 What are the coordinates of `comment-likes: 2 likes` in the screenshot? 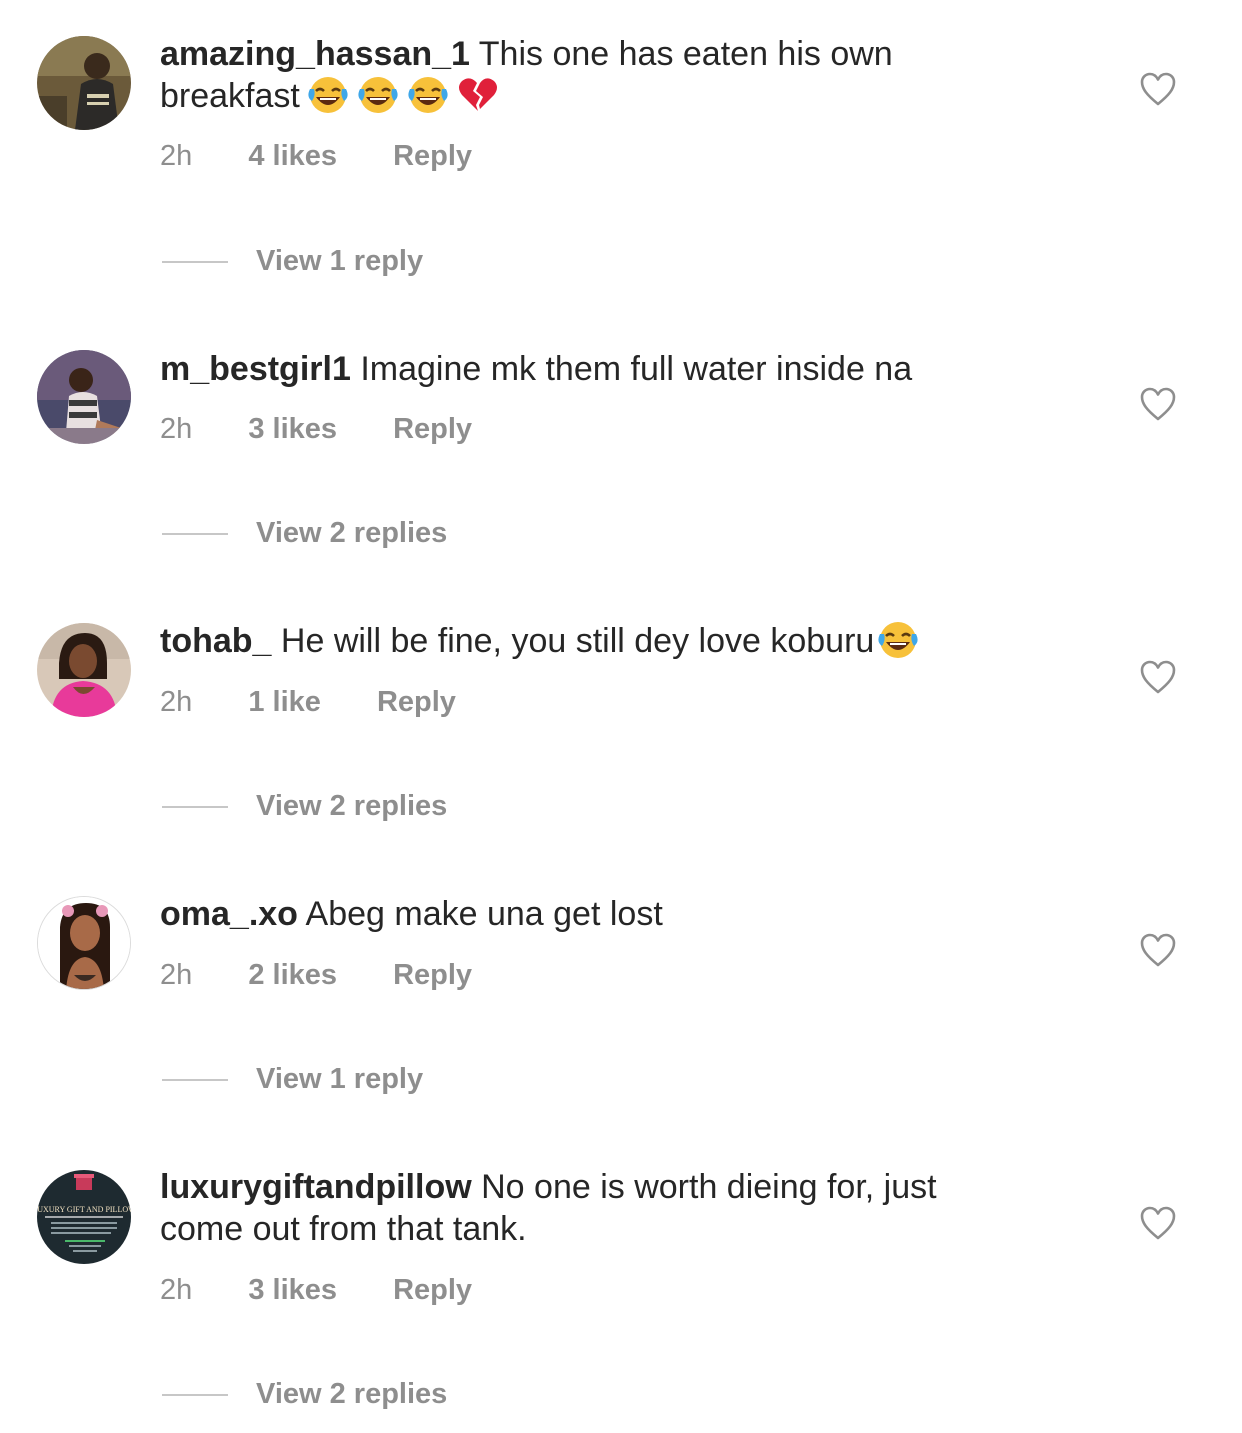 It's located at (292, 975).